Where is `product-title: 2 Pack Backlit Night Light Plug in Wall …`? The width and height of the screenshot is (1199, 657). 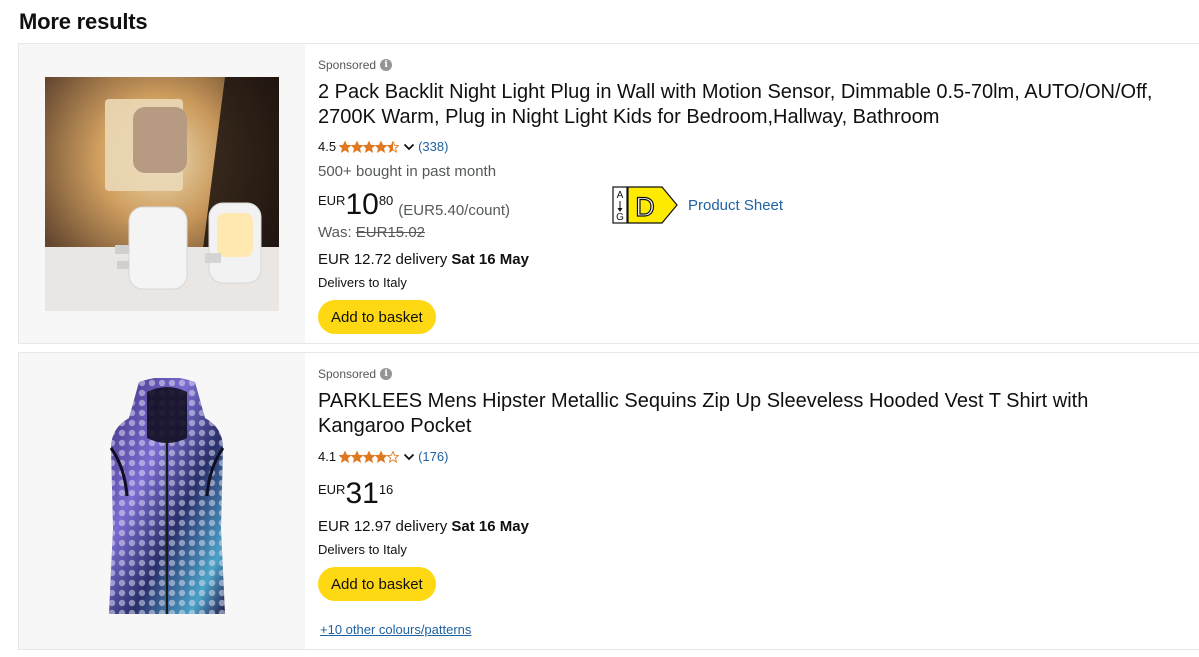
product-title: 2 Pack Backlit Night Light Plug in Wall … is located at coordinates (743, 105).